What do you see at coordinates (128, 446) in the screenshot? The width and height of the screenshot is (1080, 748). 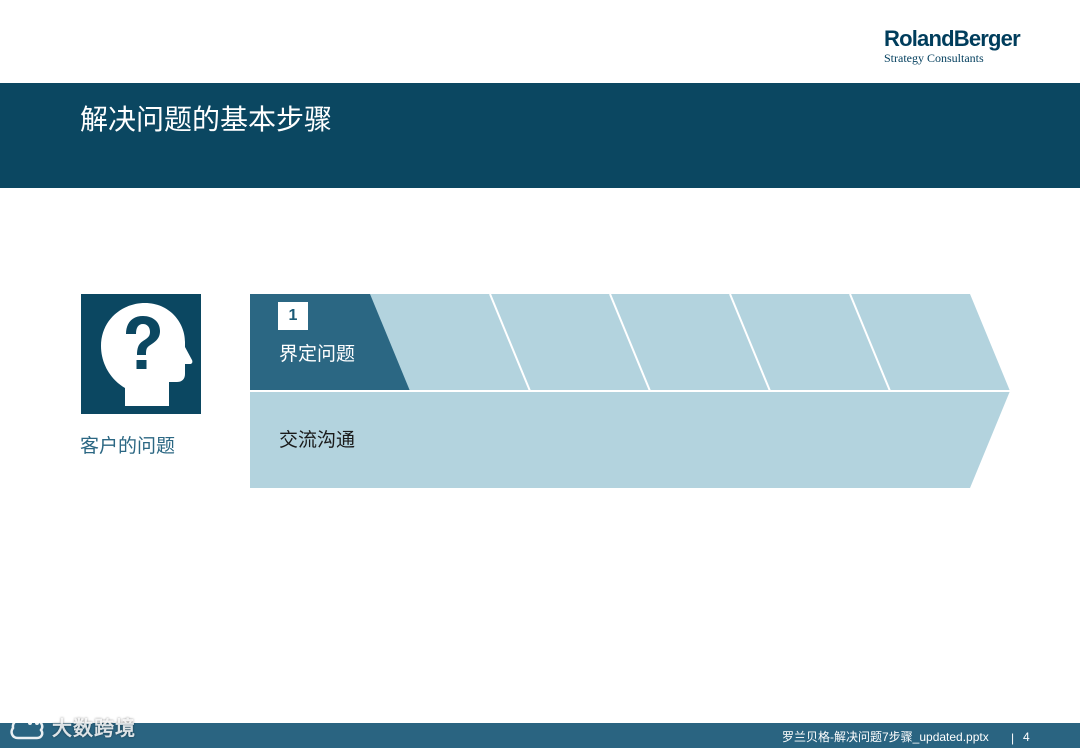 I see `client-problem-label: 客户的问题` at bounding box center [128, 446].